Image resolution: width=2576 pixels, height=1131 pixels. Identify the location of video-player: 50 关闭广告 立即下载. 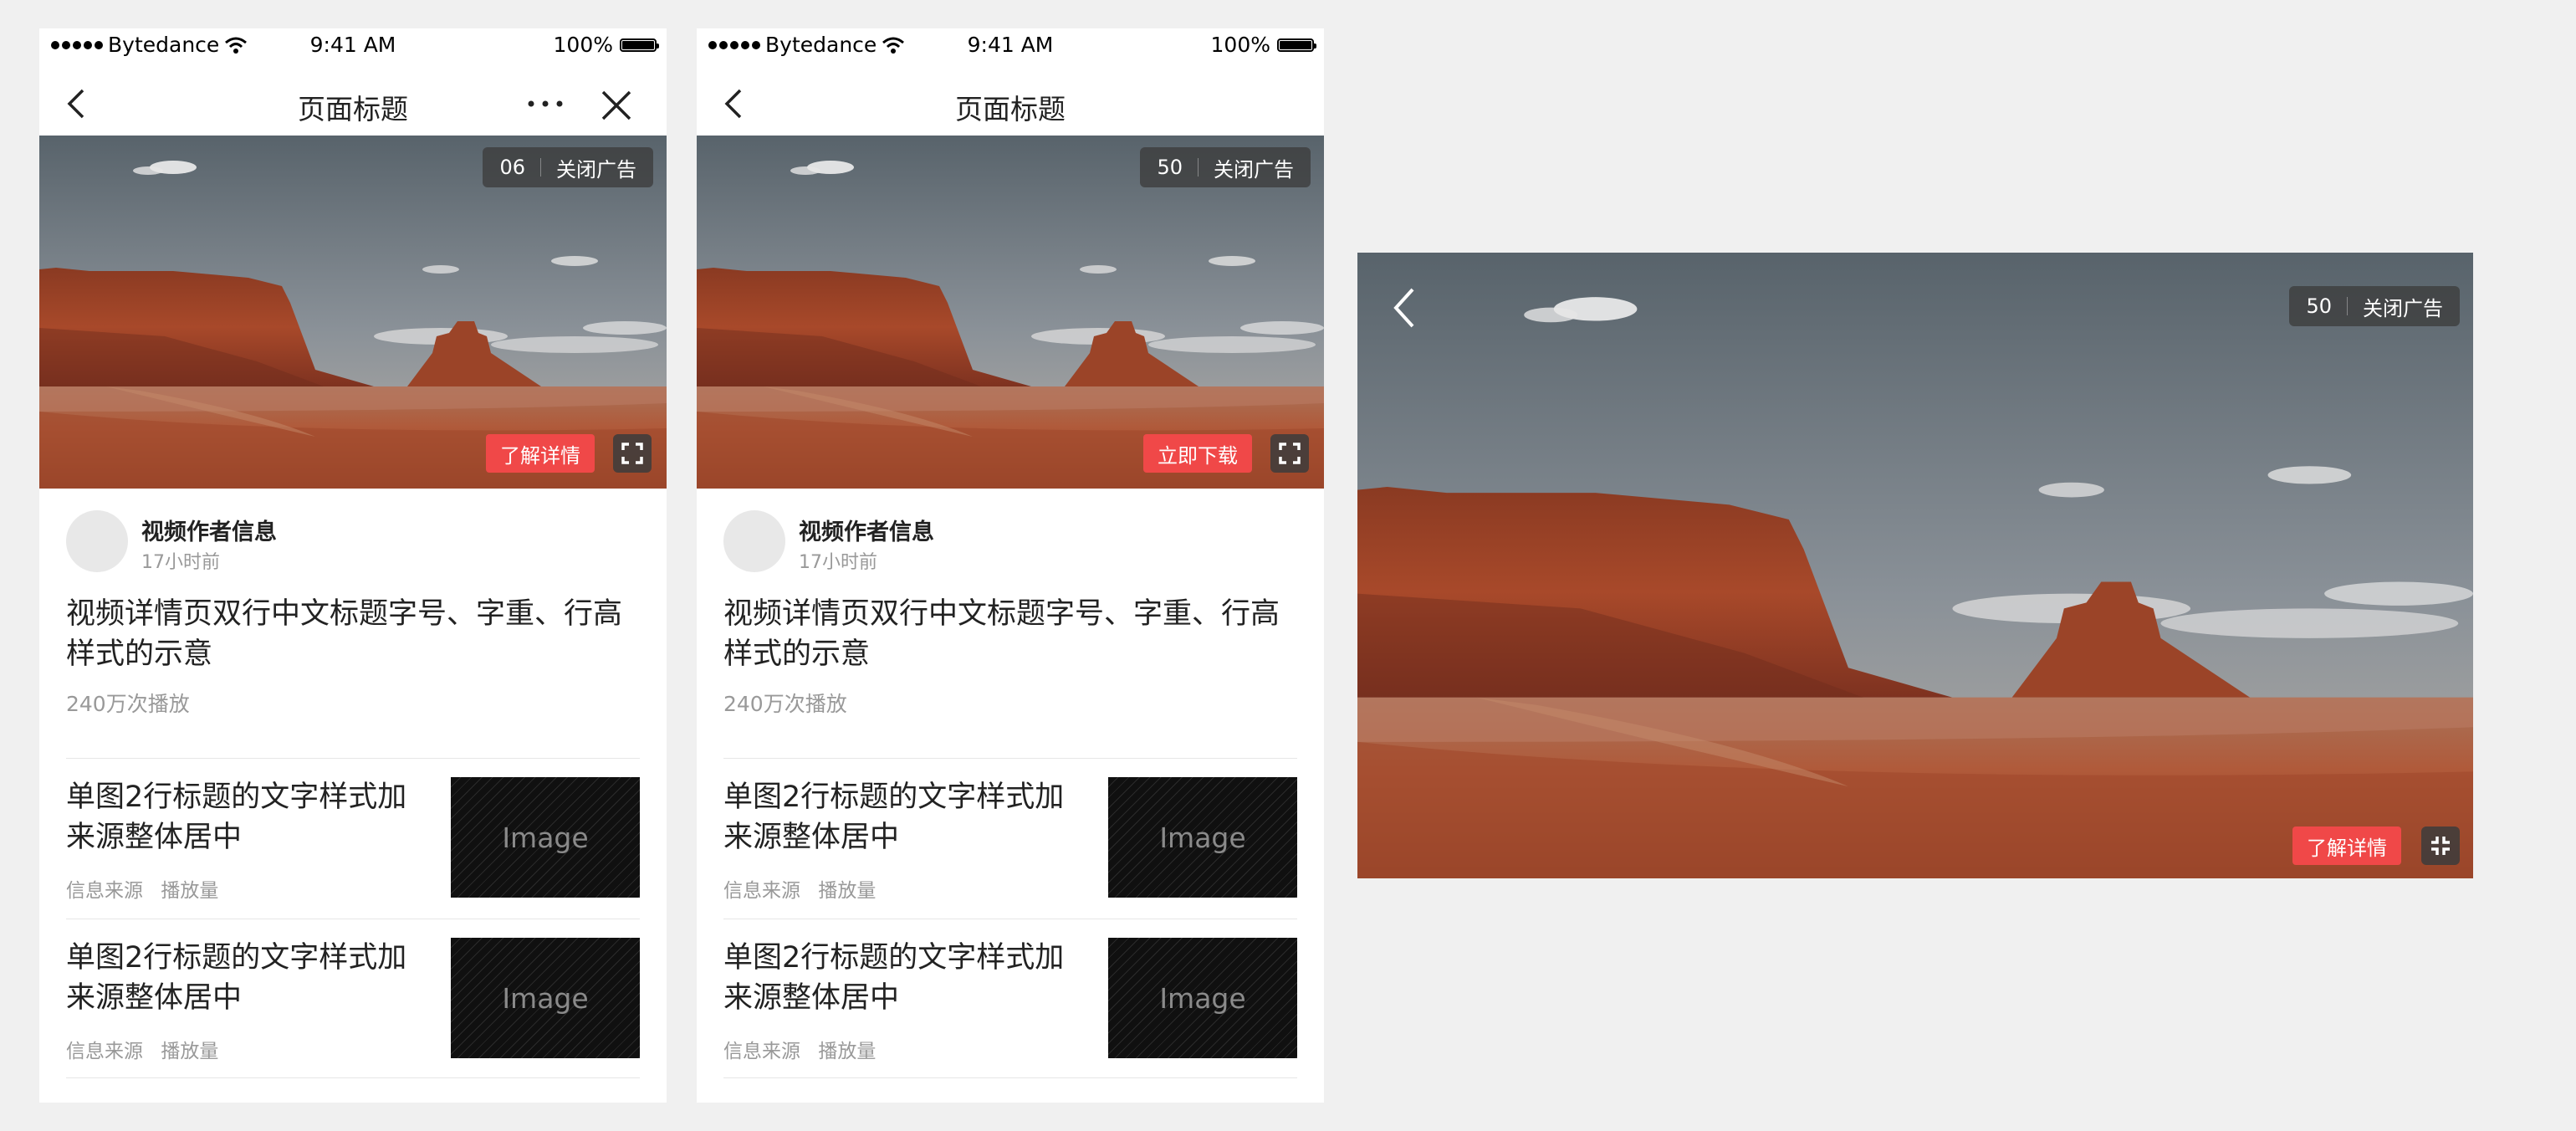
(1010, 313).